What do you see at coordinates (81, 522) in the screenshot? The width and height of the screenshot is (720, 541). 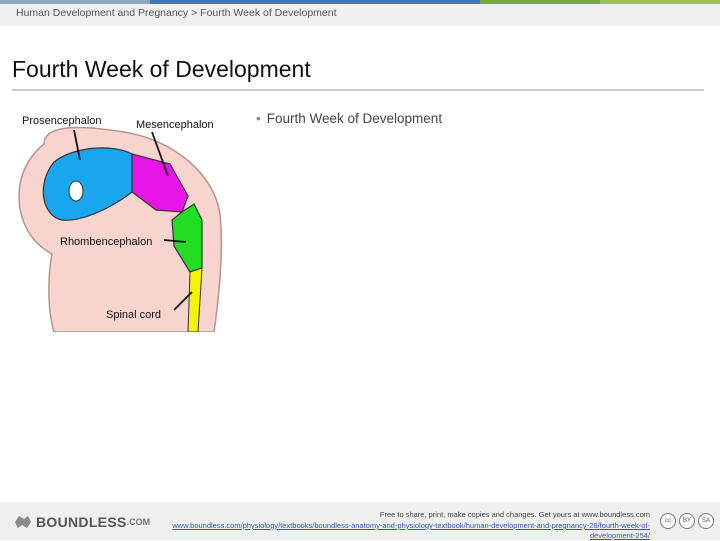 I see `logo-text: BOUNDLESS` at bounding box center [81, 522].